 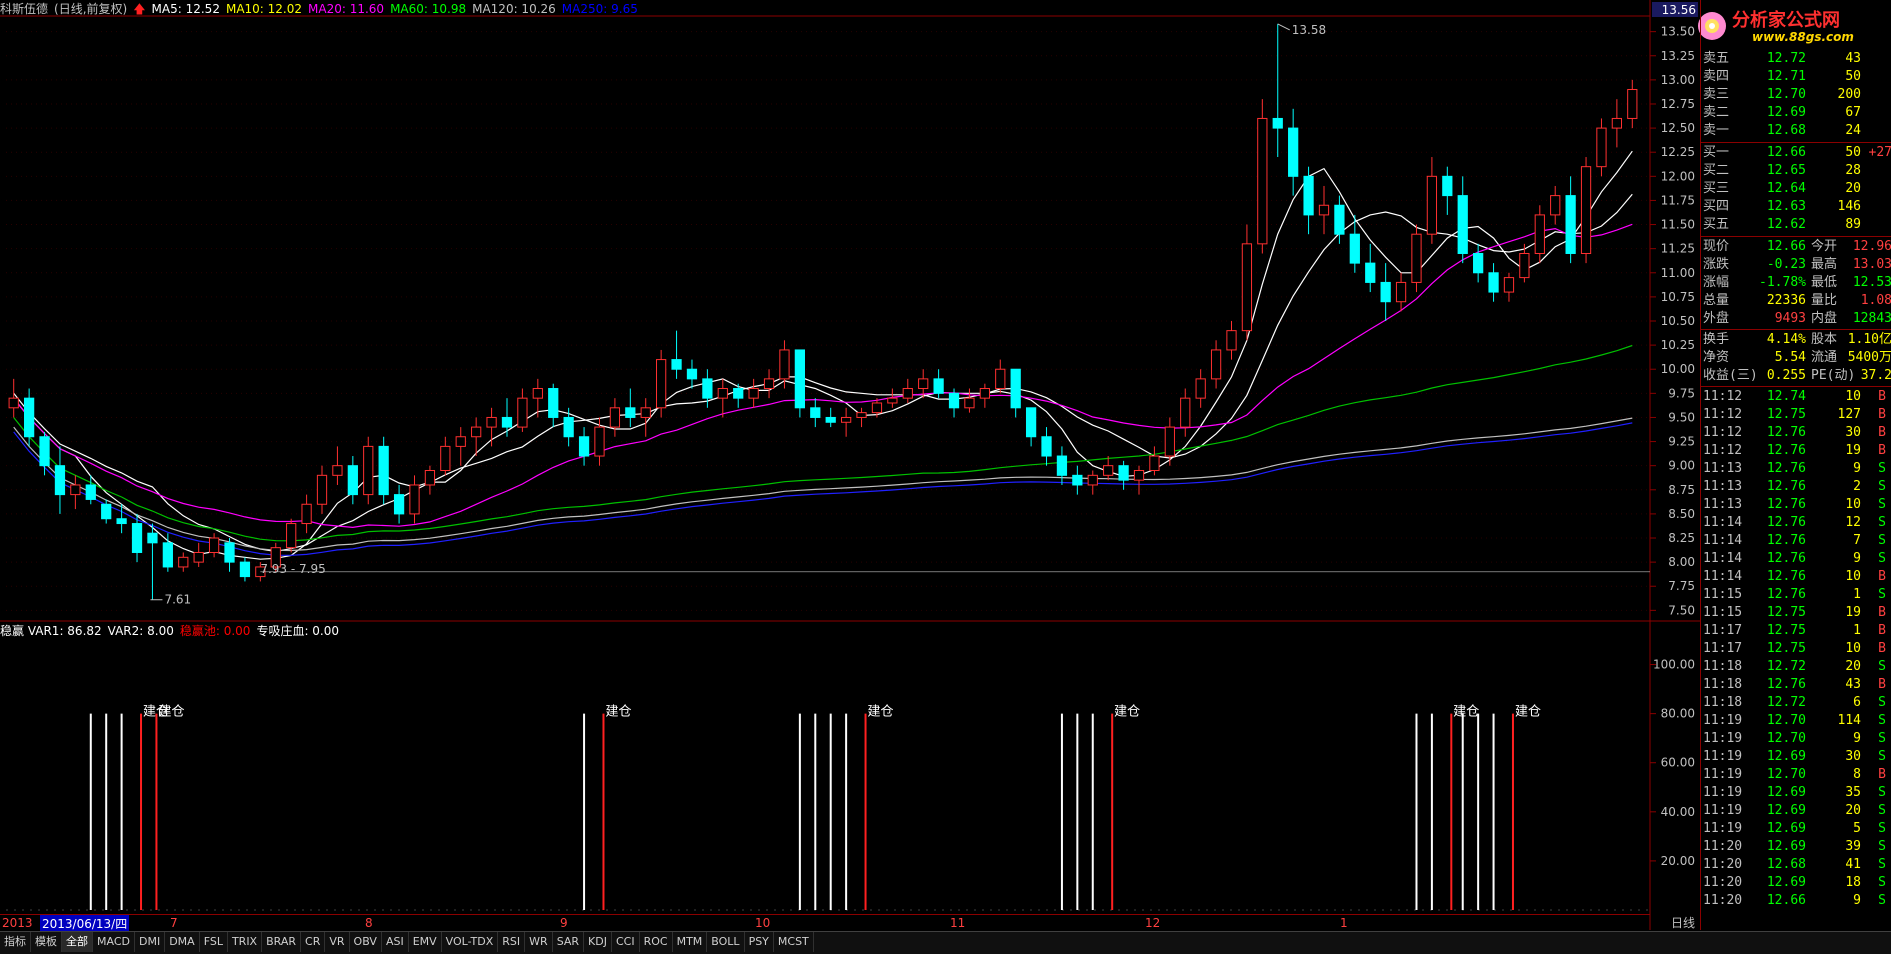 I want to click on book-separator, so click(x=1796, y=142).